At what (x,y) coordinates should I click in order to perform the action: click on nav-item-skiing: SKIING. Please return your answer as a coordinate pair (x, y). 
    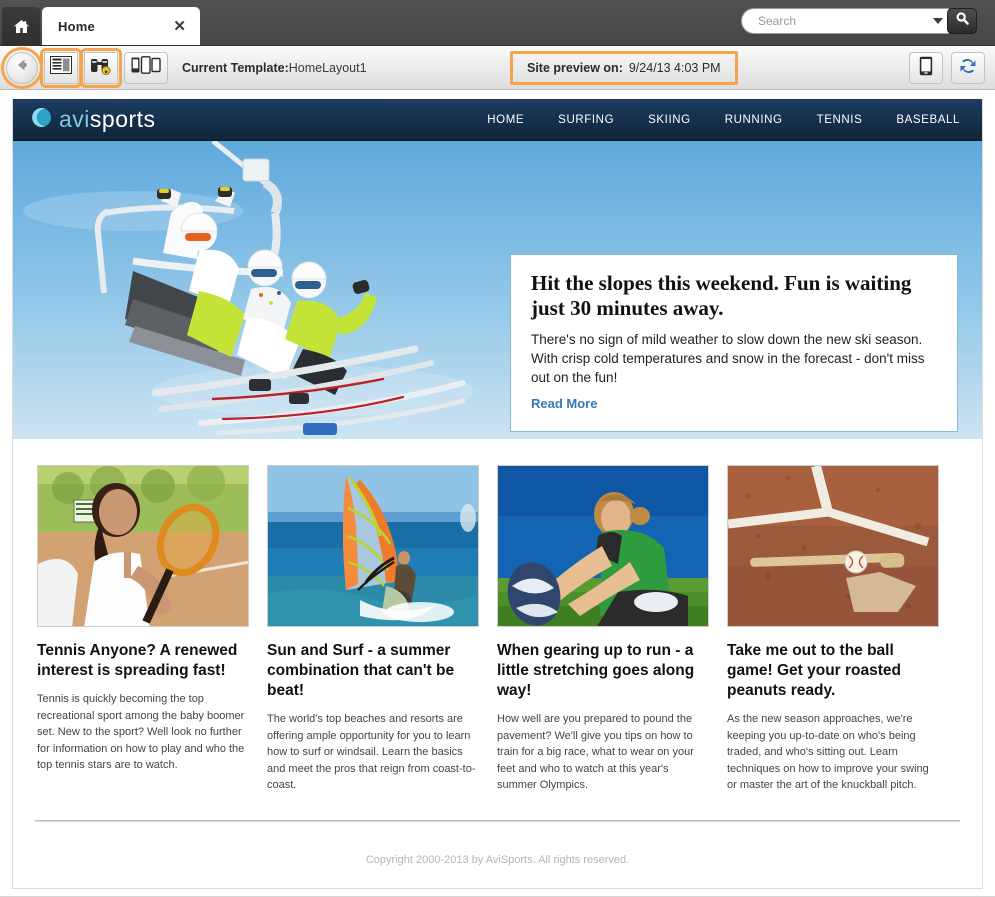
    Looking at the image, I should click on (669, 120).